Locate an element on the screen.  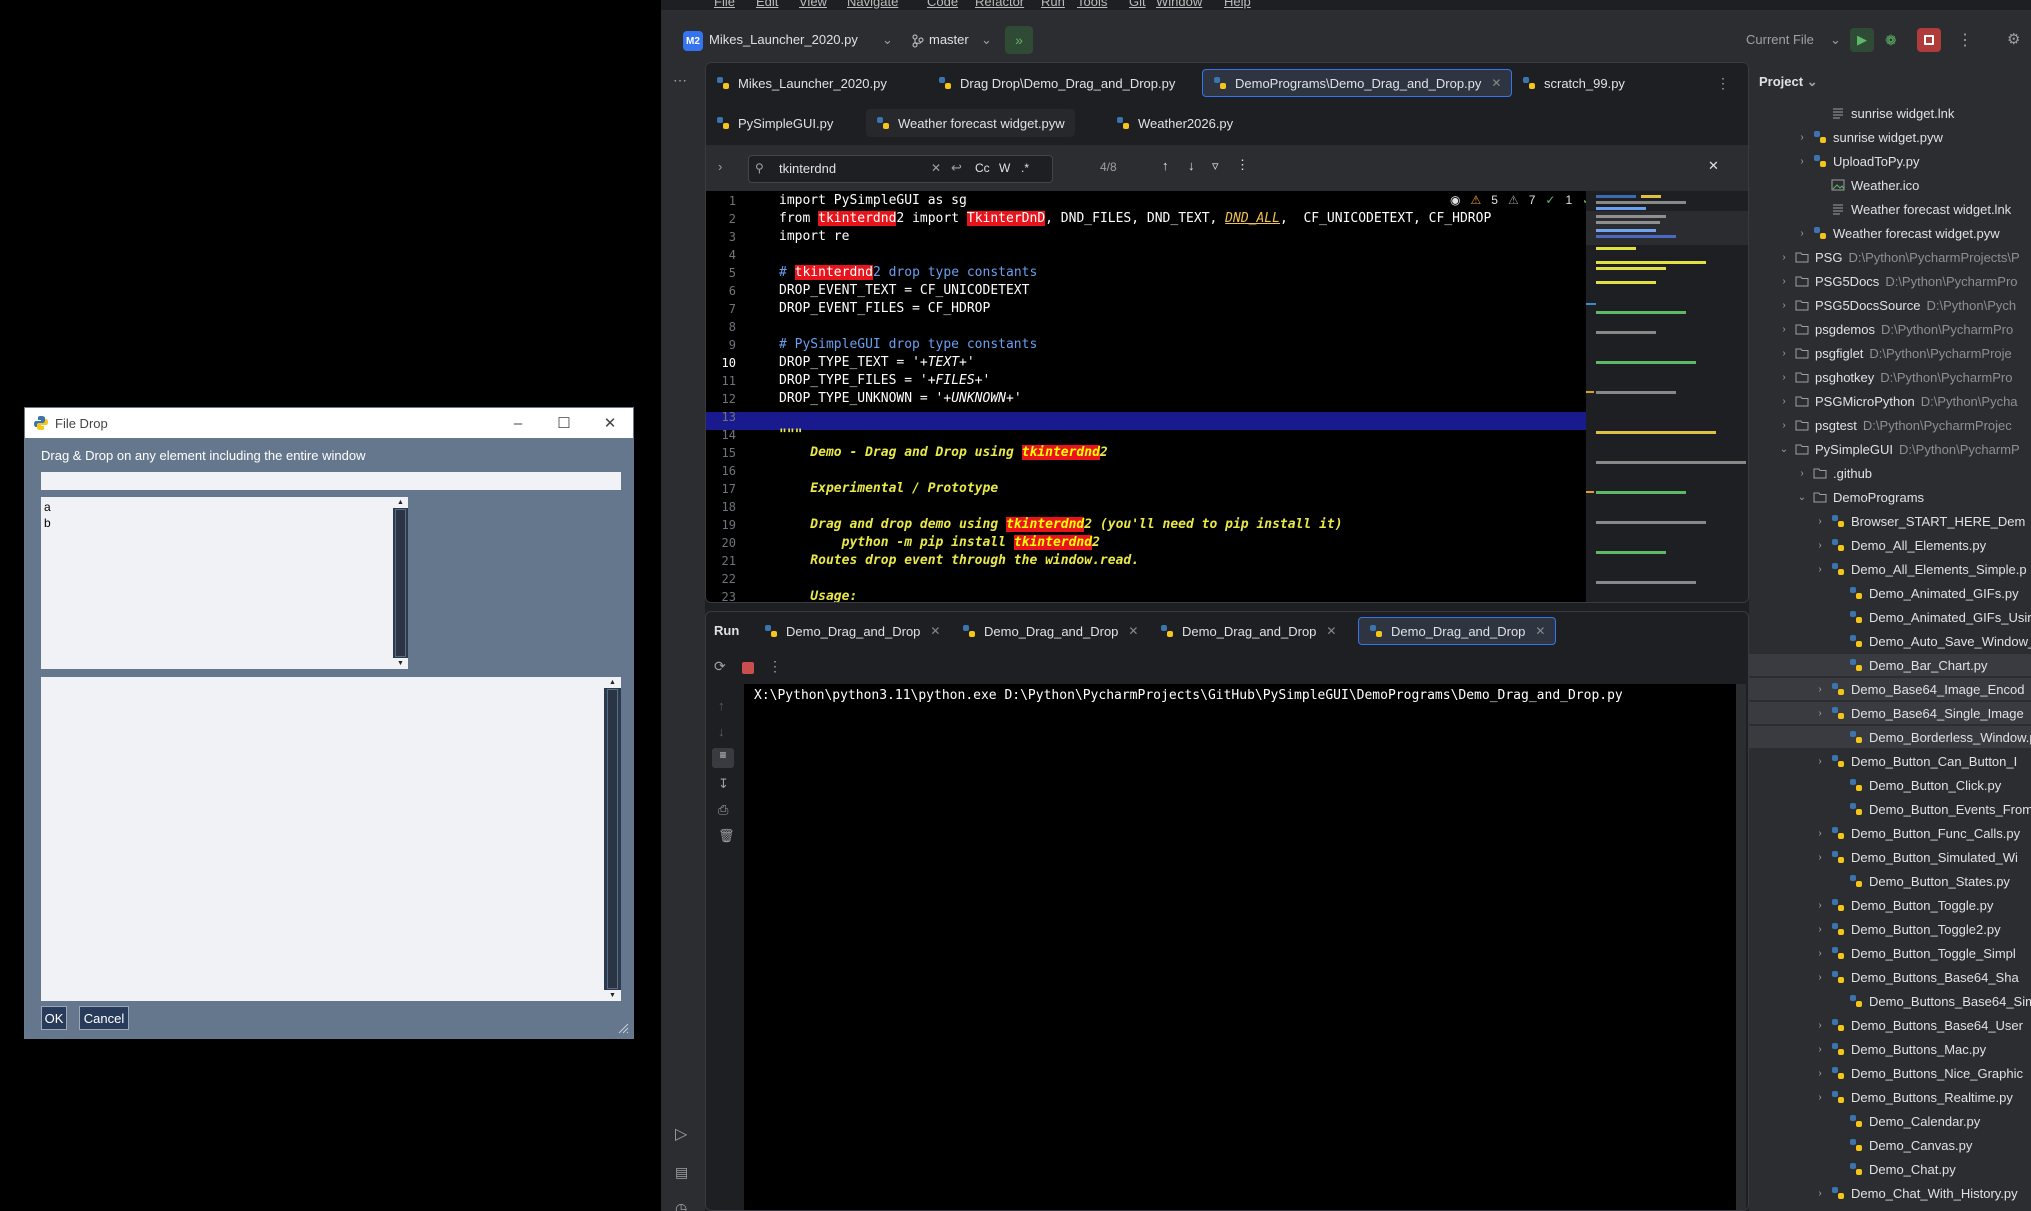
project-tree-item: Demo_Buttons_Base64_Simp is located at coordinates (1890, 1001).